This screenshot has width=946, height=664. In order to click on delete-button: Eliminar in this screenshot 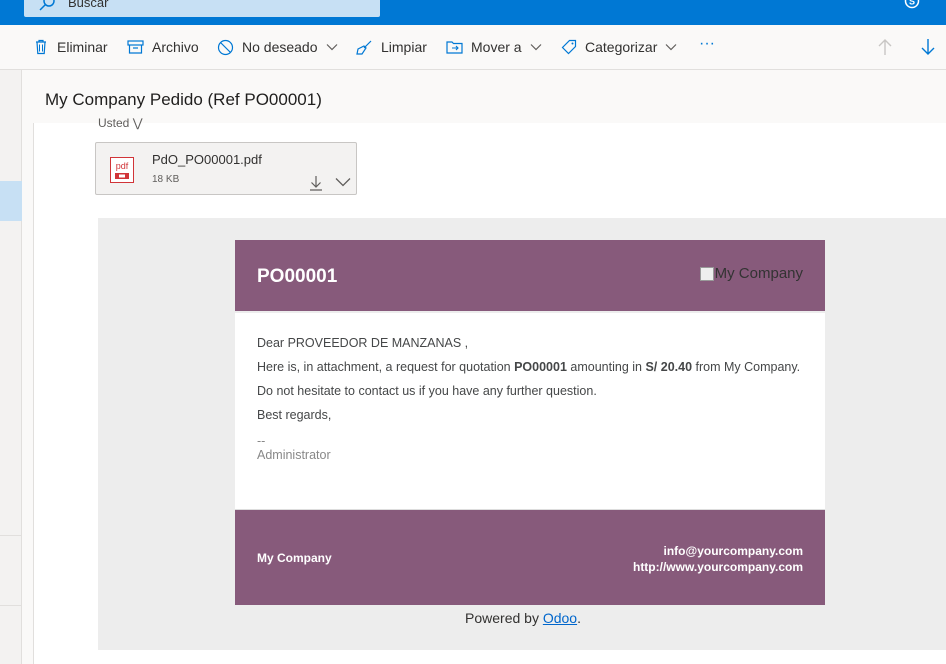, I will do `click(70, 47)`.